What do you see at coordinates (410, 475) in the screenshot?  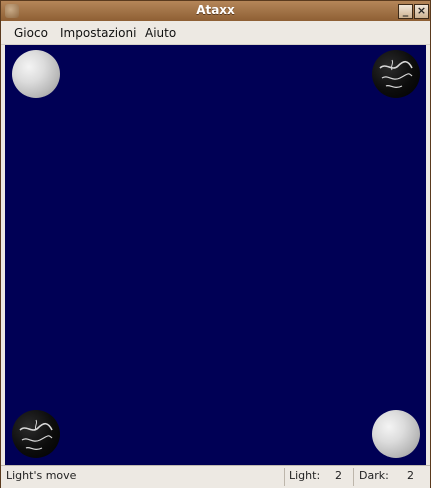 I see `dark-score: 2` at bounding box center [410, 475].